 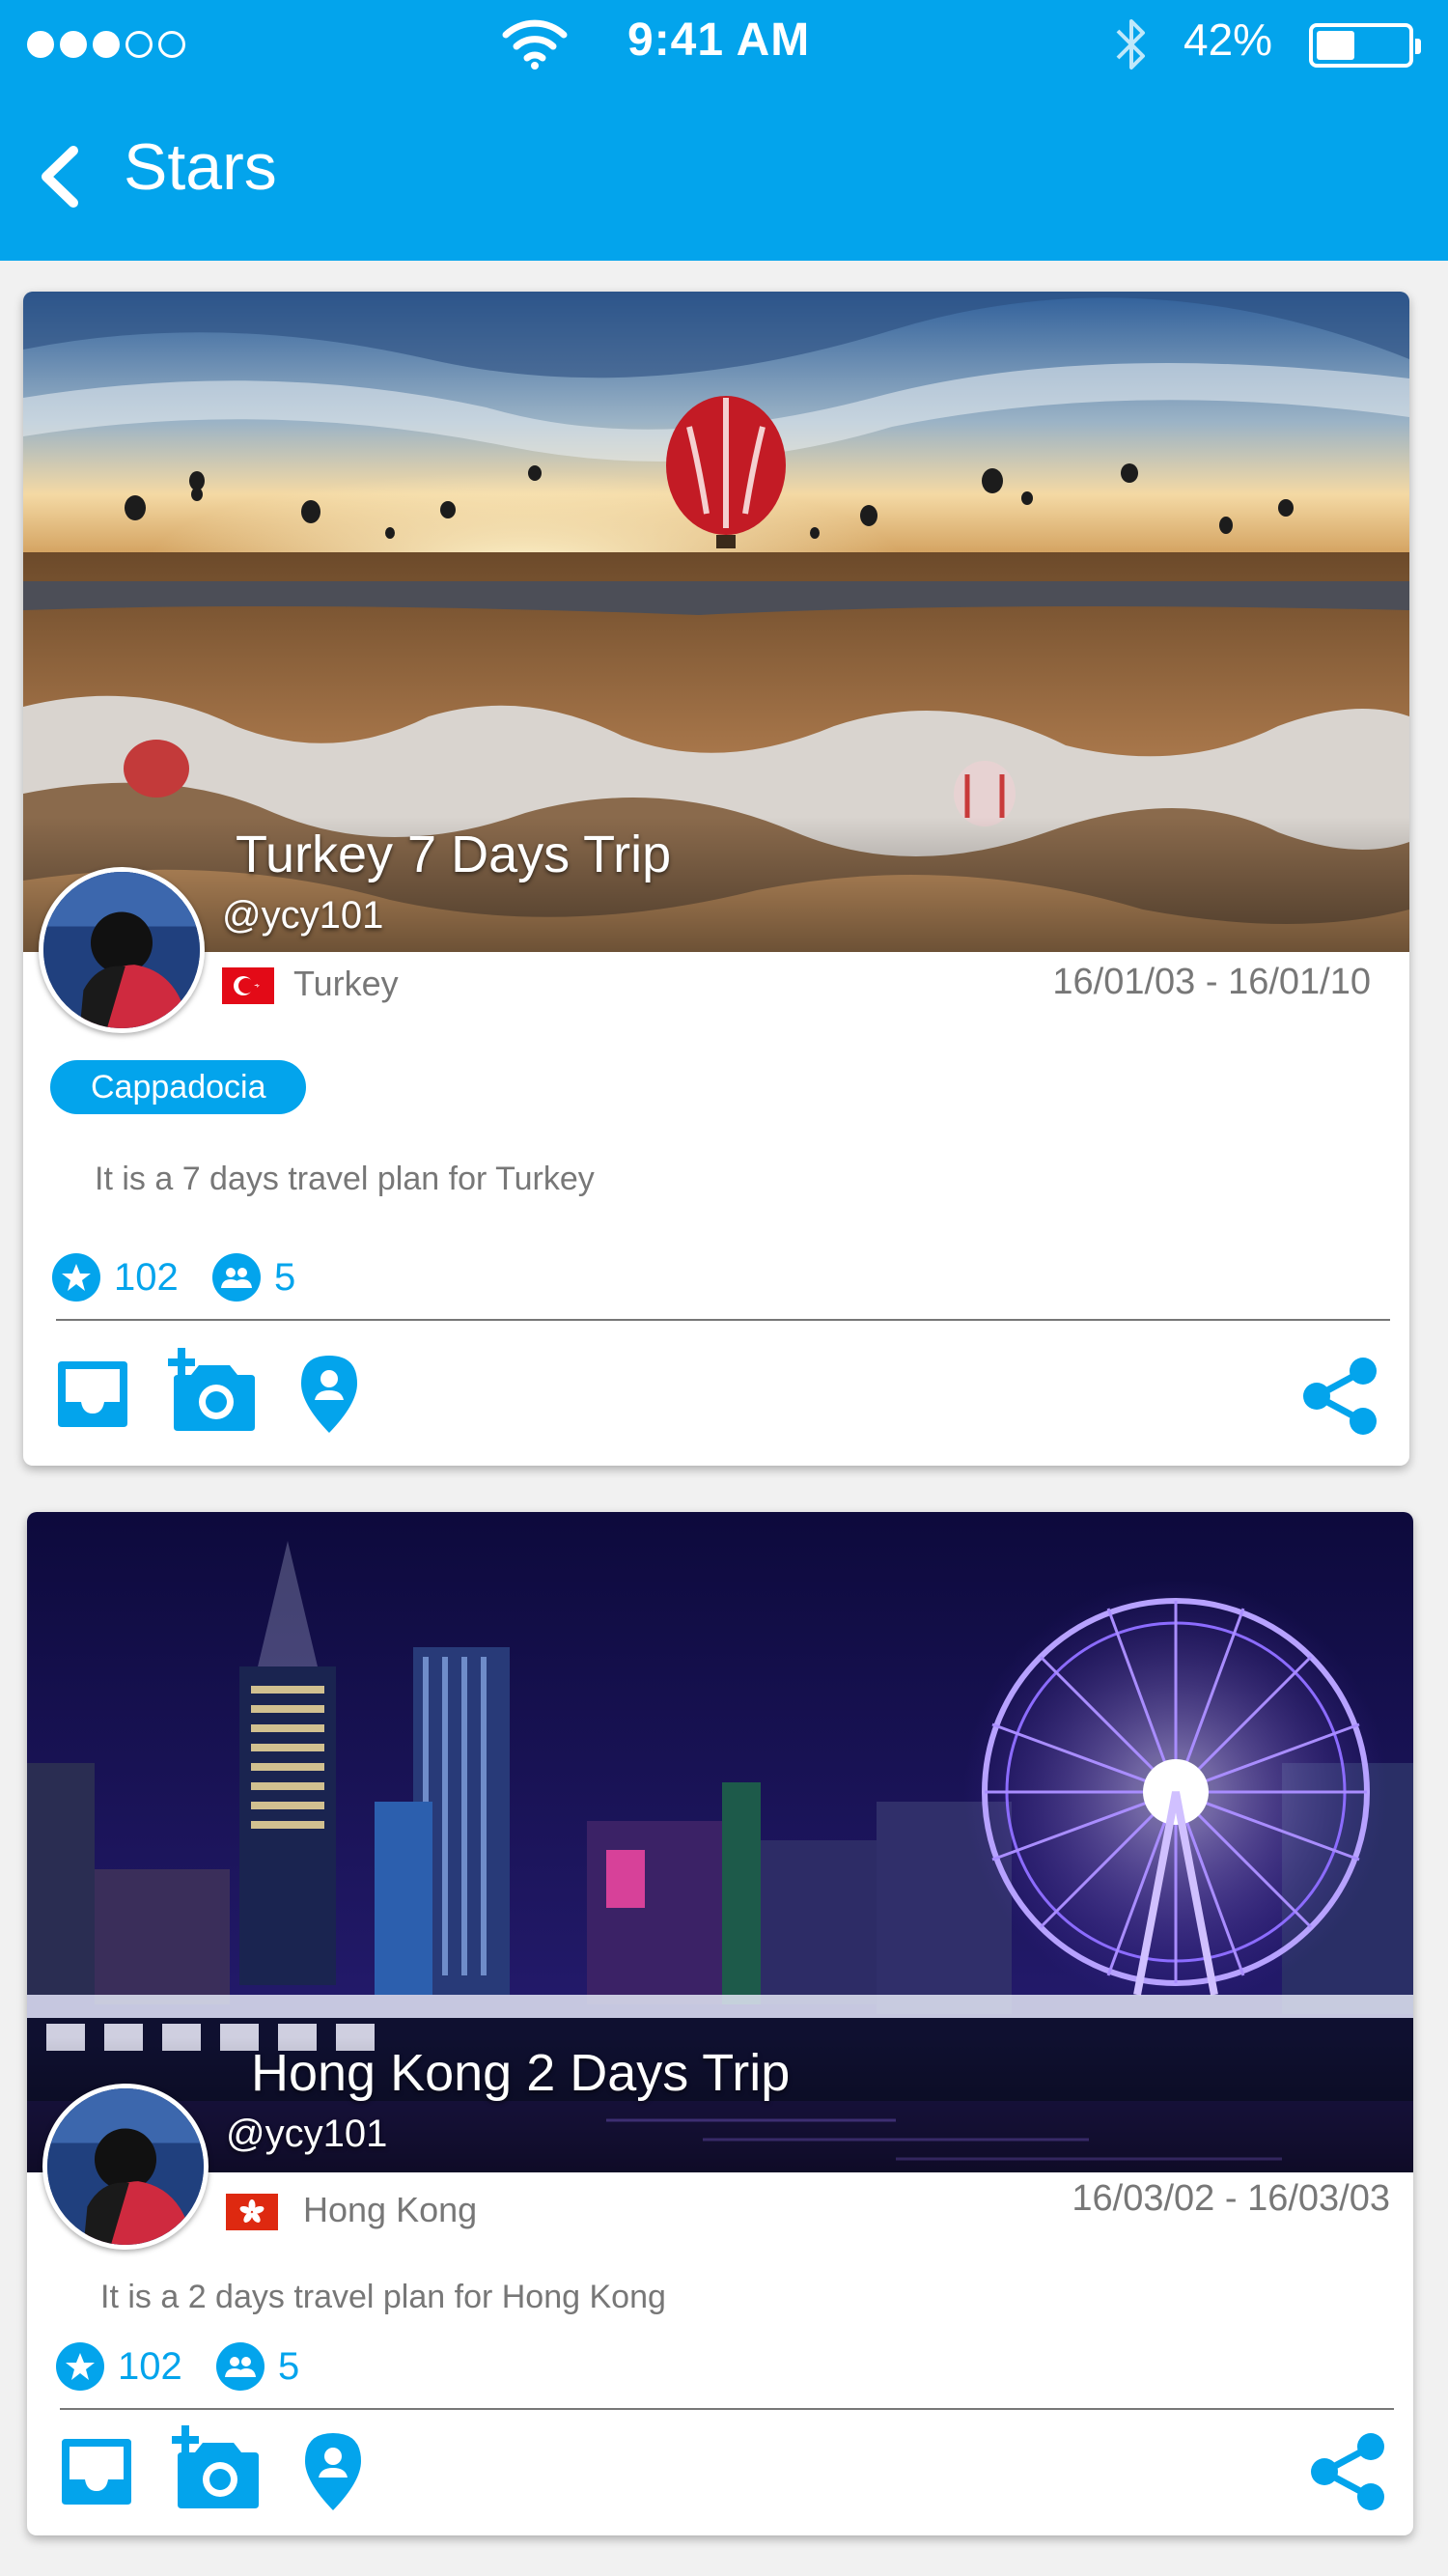 I want to click on chevron-left-icon, so click(x=59, y=177).